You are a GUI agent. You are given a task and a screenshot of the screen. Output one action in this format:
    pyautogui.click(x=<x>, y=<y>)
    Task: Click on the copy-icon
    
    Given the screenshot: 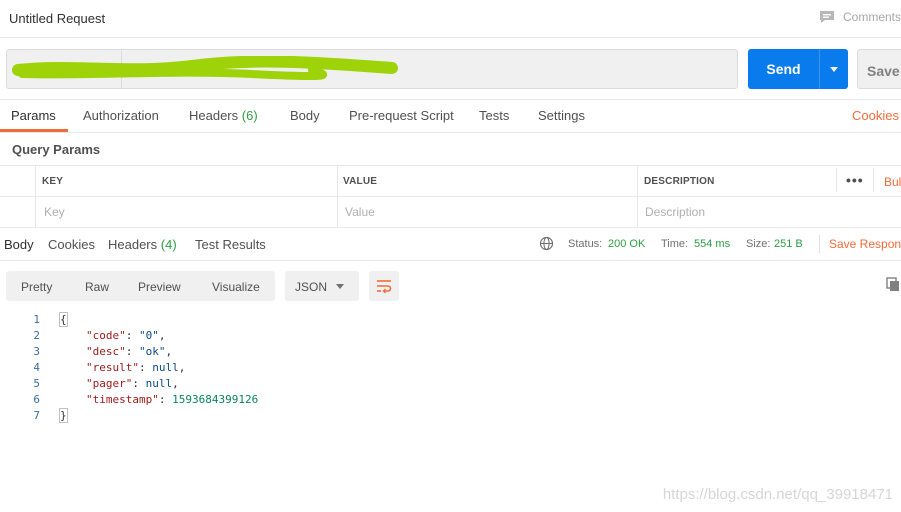 What is the action you would take?
    pyautogui.click(x=893, y=284)
    